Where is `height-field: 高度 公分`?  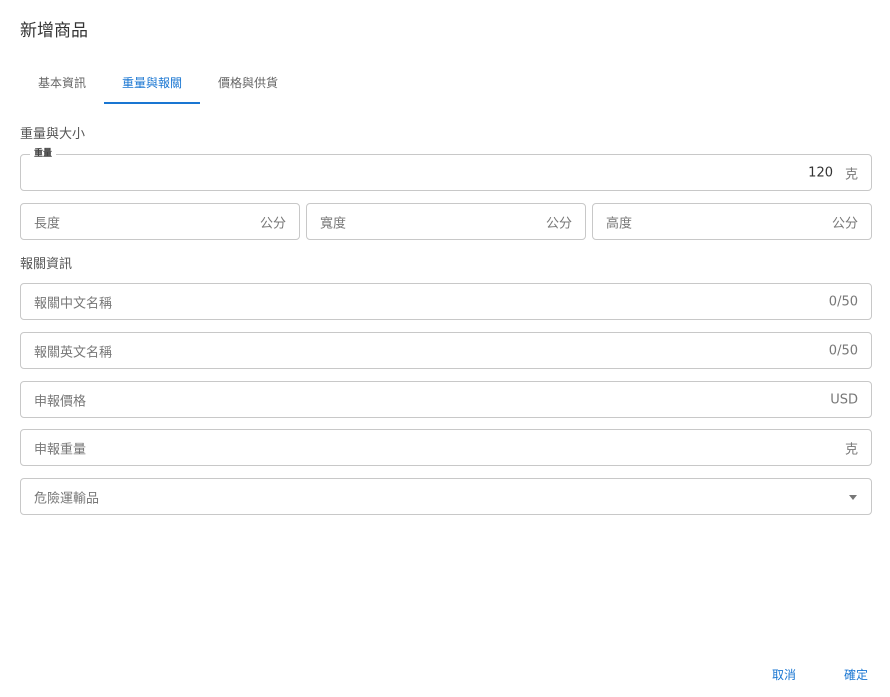
height-field: 高度 公分 is located at coordinates (732, 221).